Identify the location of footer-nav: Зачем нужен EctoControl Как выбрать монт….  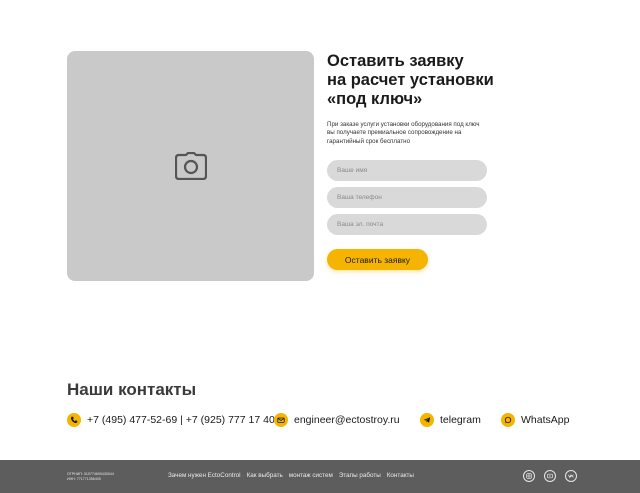
(294, 475).